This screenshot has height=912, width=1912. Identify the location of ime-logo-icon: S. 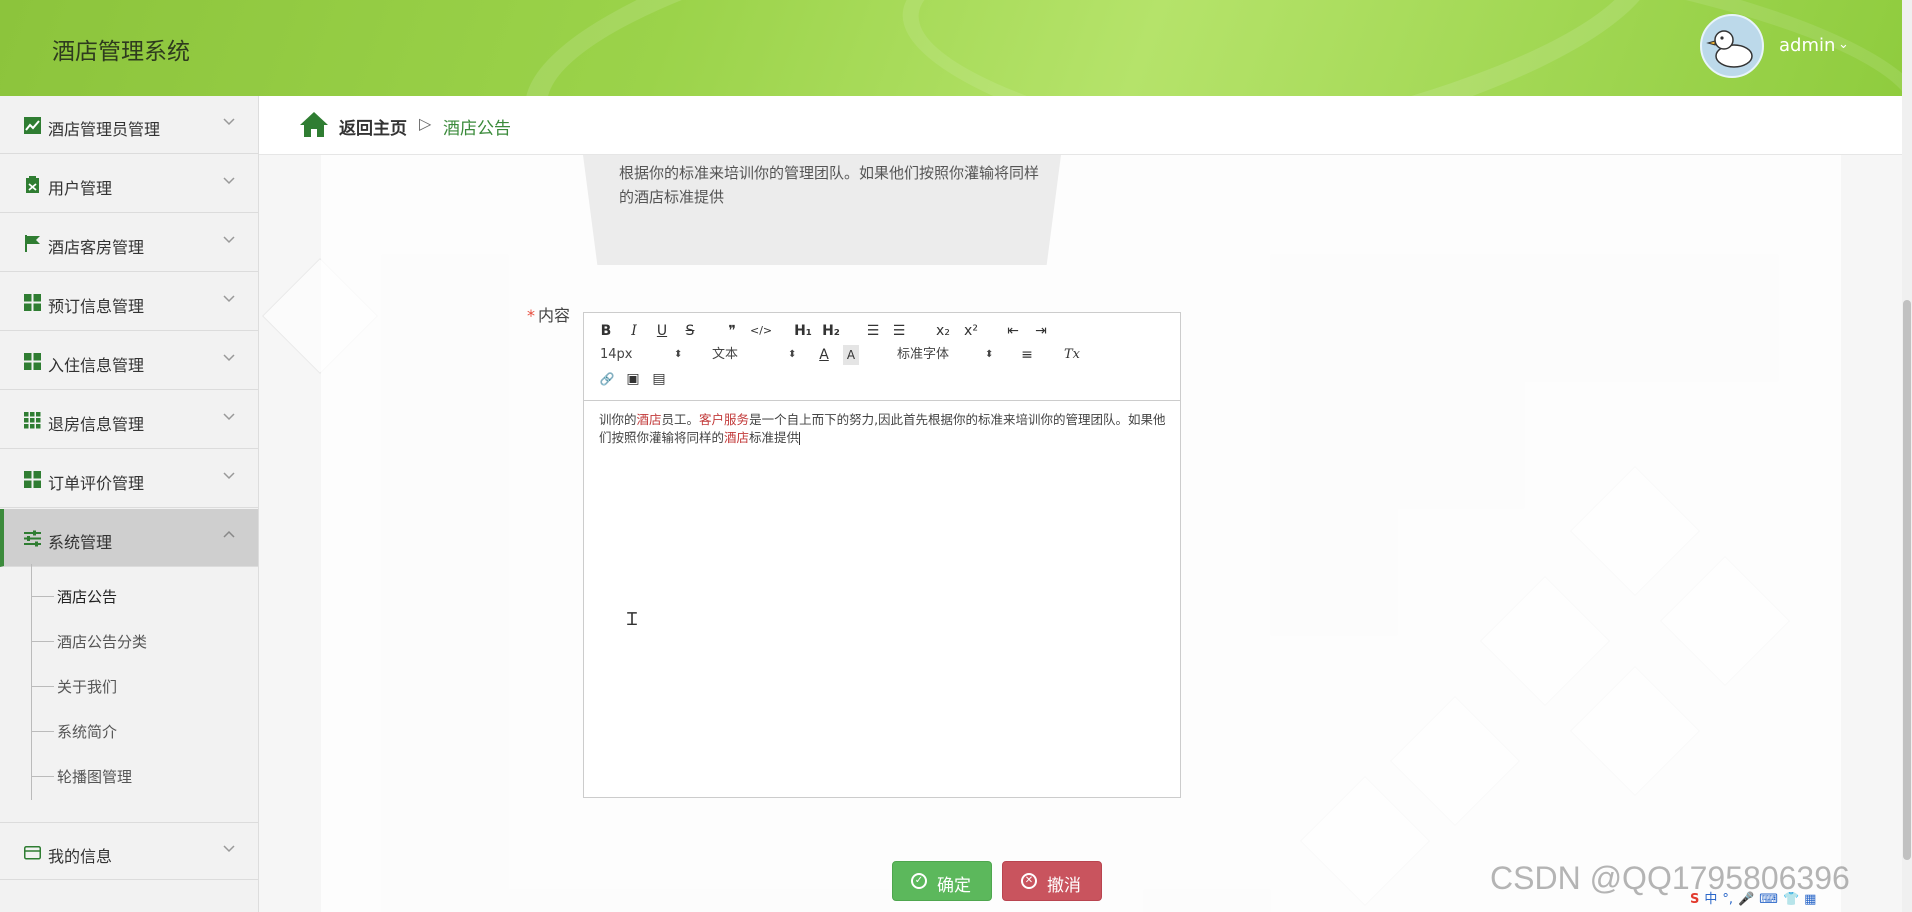
(1695, 899).